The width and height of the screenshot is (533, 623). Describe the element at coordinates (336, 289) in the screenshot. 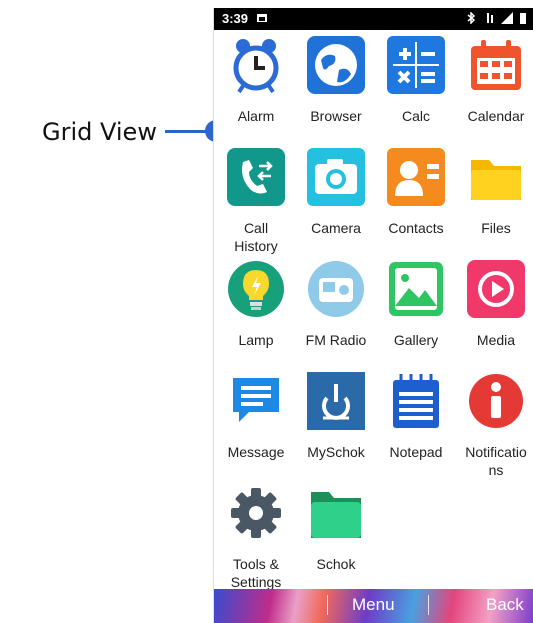

I see `radio-icon` at that location.